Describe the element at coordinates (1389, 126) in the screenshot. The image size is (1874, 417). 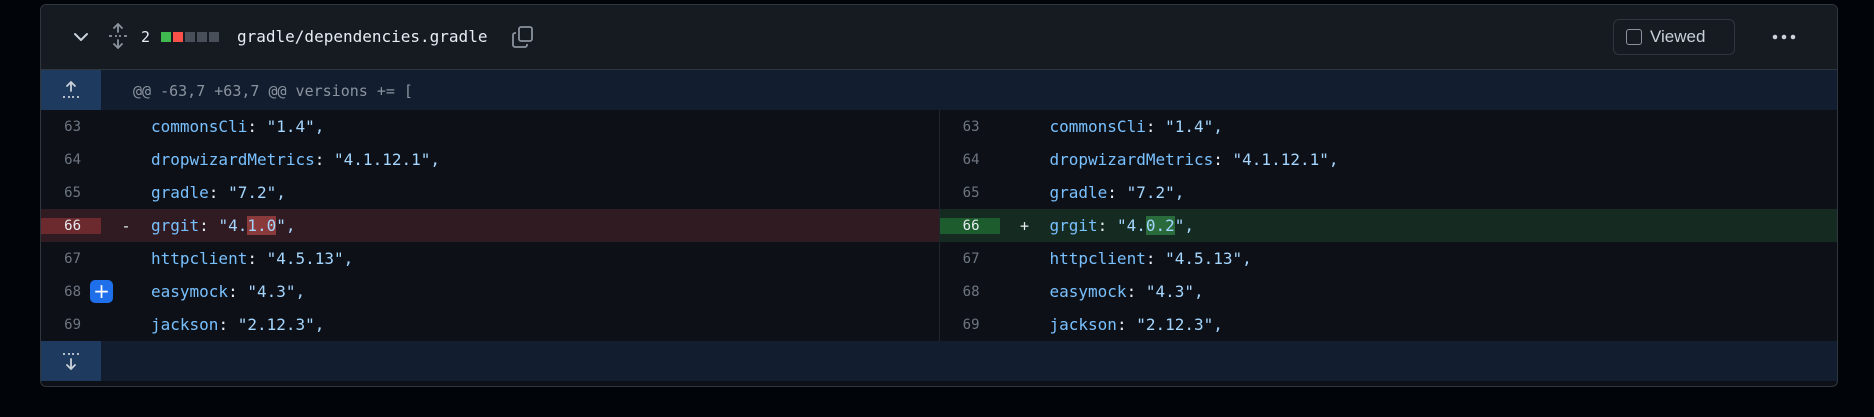
I see `right-line: 63 commonsCli: "1.4",` at that location.